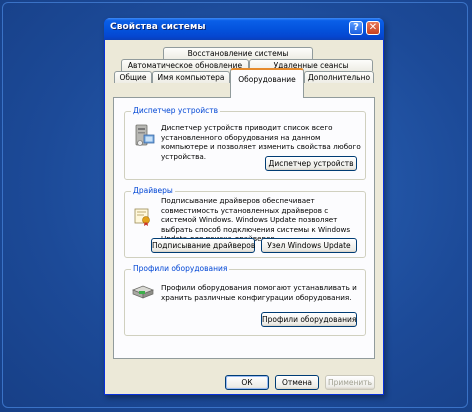 This screenshot has height=412, width=472. I want to click on question-mark-icon: ?, so click(356, 27).